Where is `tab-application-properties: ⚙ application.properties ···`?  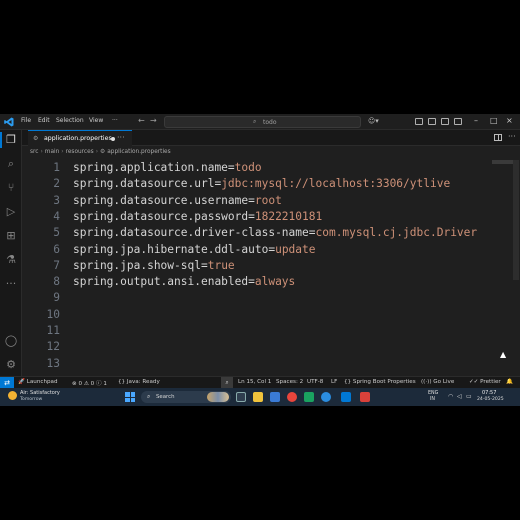 tab-application-properties: ⚙ application.properties ··· is located at coordinates (80, 138).